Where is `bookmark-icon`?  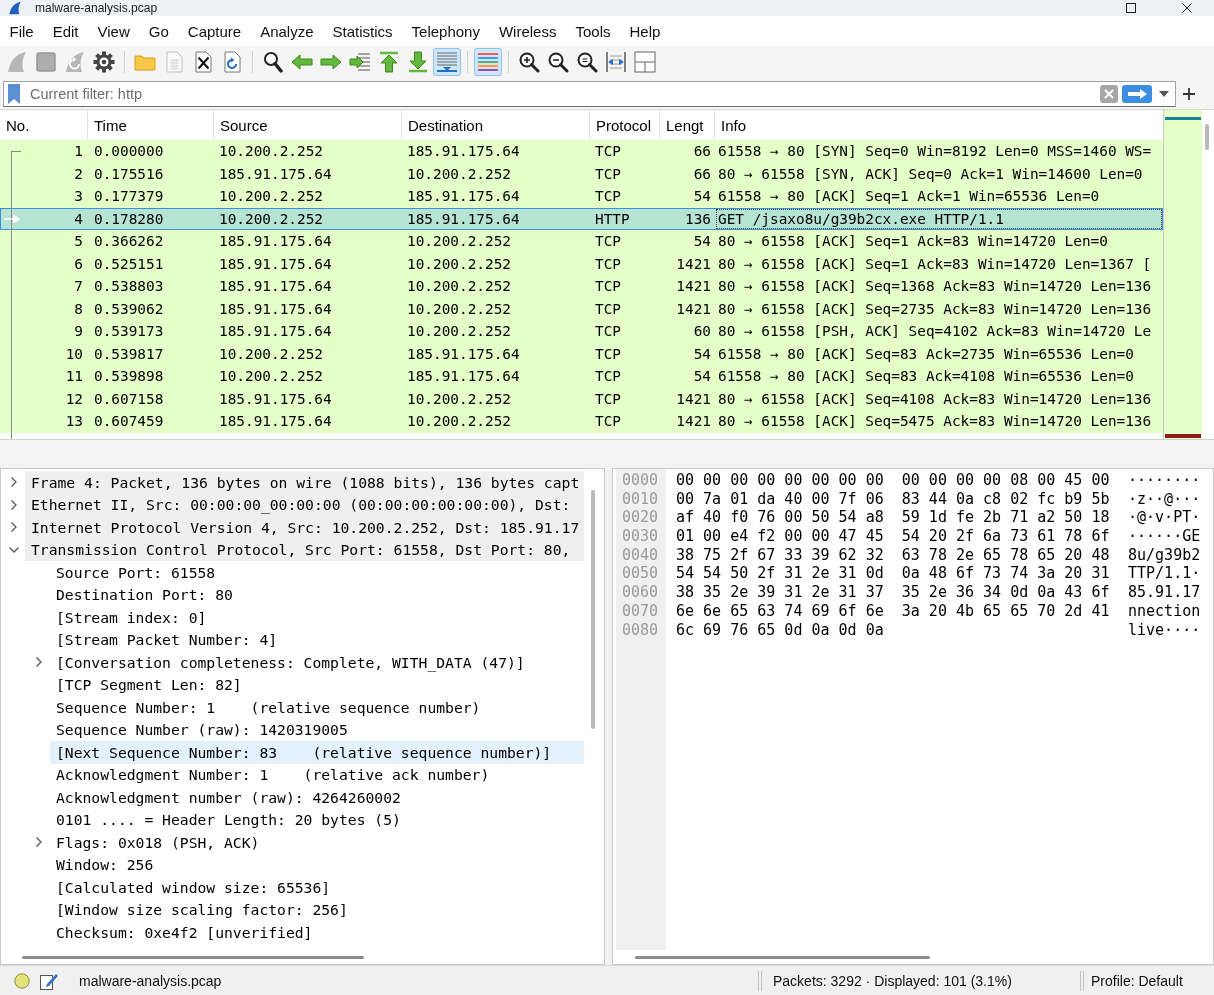 bookmark-icon is located at coordinates (14, 93).